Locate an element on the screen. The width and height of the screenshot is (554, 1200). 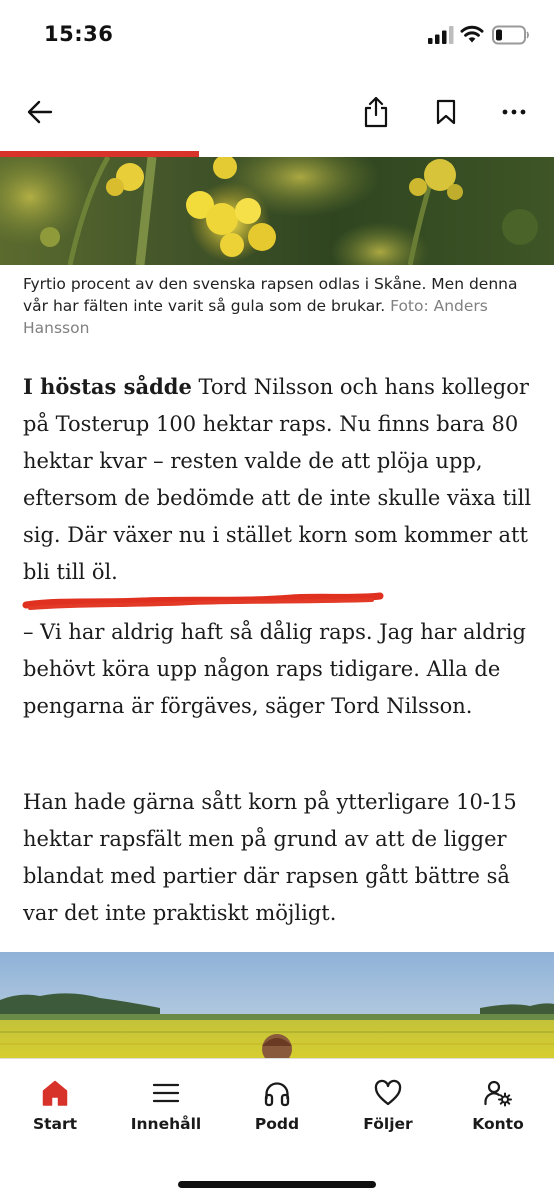
share-button is located at coordinates (376, 112).